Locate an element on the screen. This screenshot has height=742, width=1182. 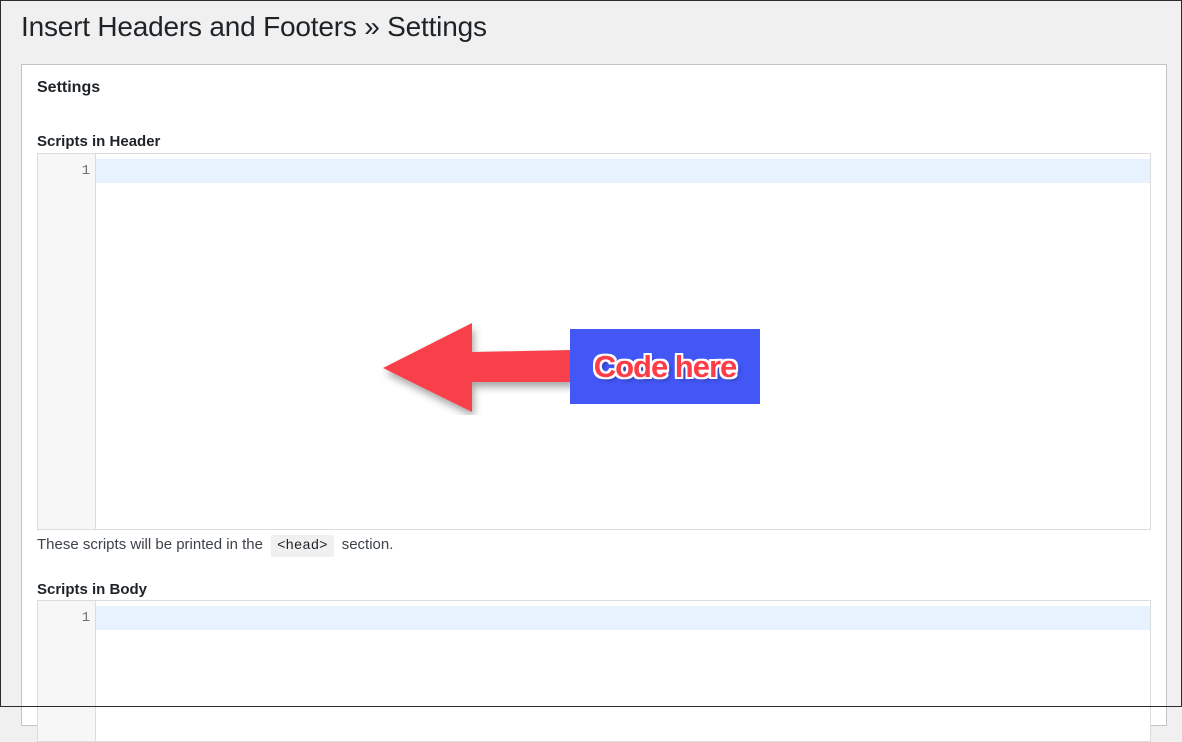
settings-card-title: Settings is located at coordinates (69, 87).